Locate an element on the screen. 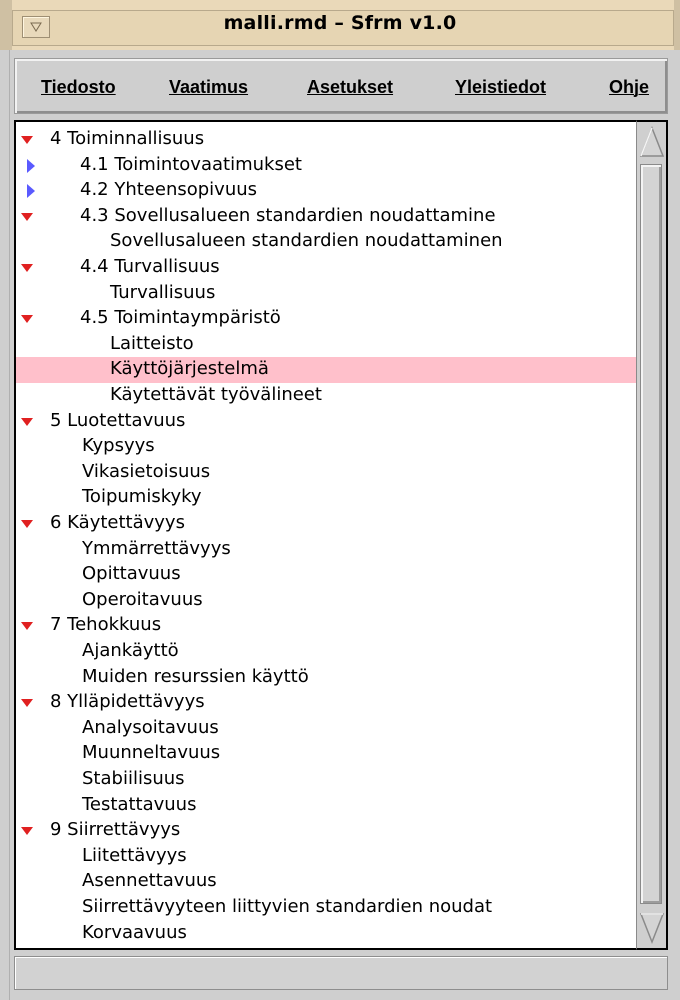 This screenshot has width=680, height=1000. tree-item-label: Käyttöjärjestelmä is located at coordinates (189, 369).